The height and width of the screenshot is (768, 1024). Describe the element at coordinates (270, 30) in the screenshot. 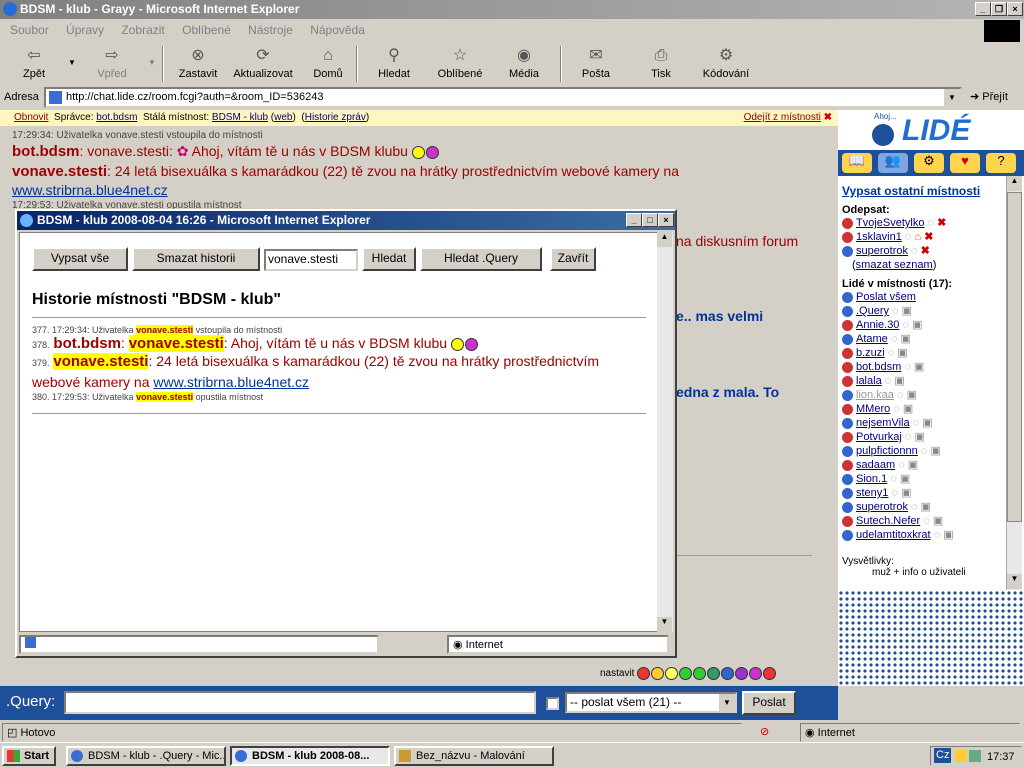

I see `menu-tools: Nástroje` at that location.